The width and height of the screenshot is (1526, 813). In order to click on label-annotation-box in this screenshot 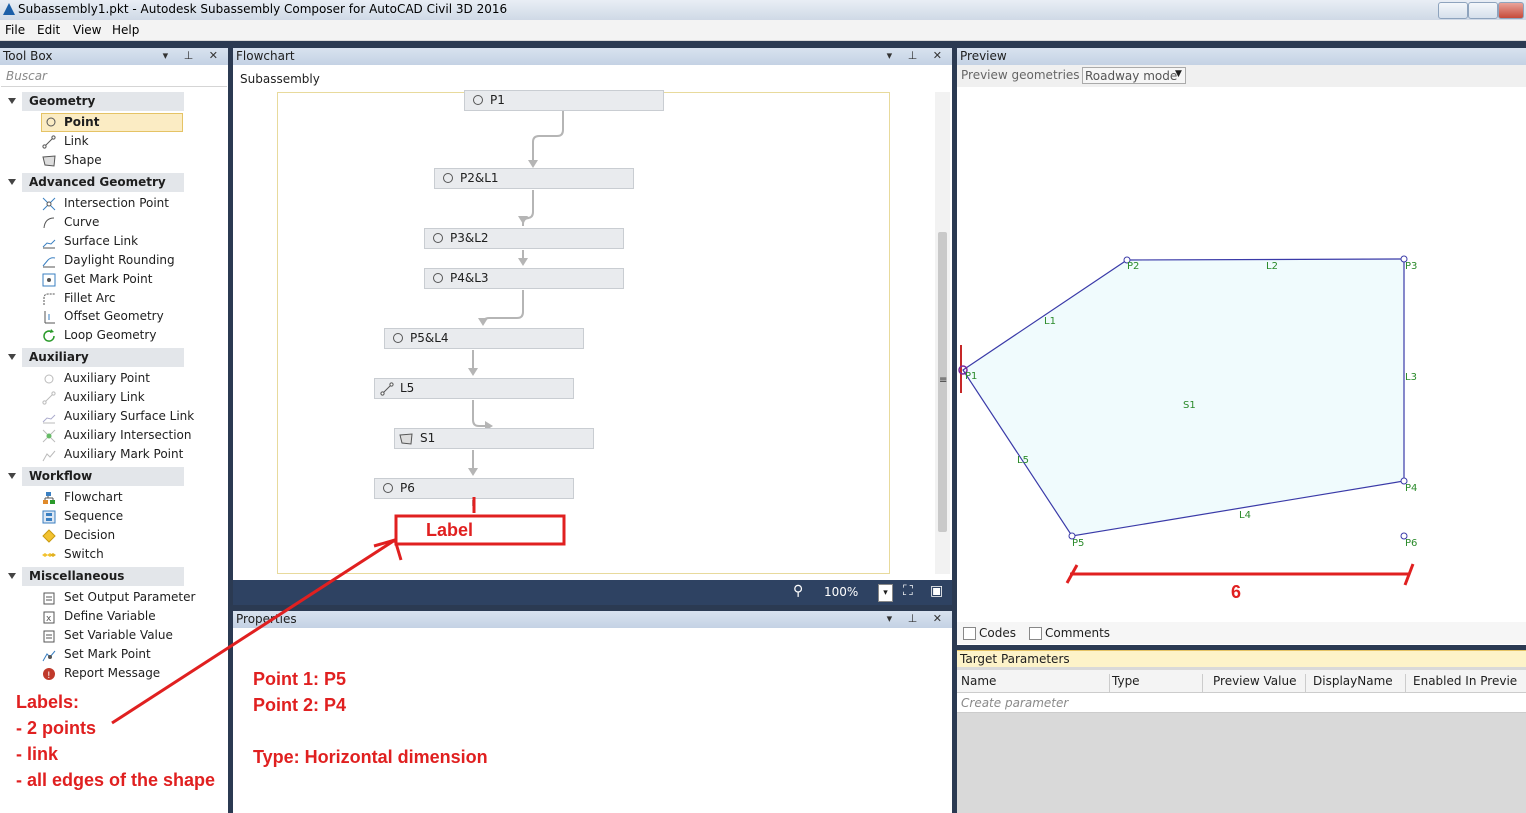, I will do `click(480, 530)`.